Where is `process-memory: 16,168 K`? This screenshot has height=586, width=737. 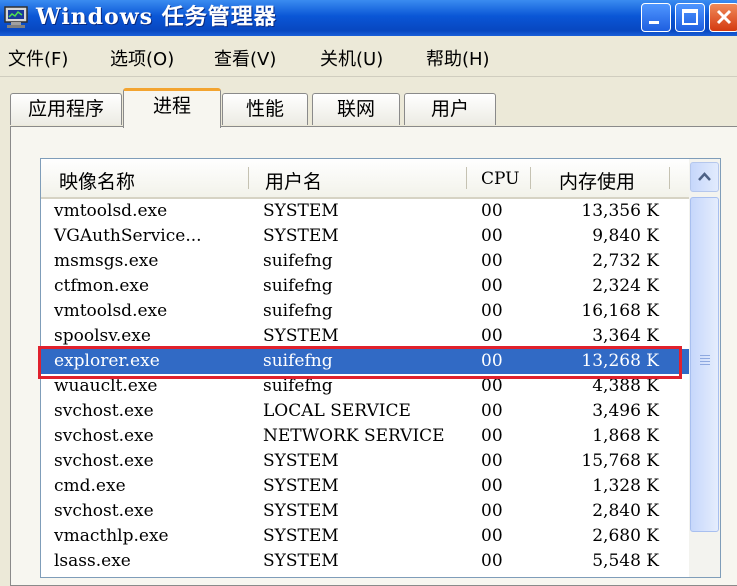 process-memory: 16,168 K is located at coordinates (620, 311).